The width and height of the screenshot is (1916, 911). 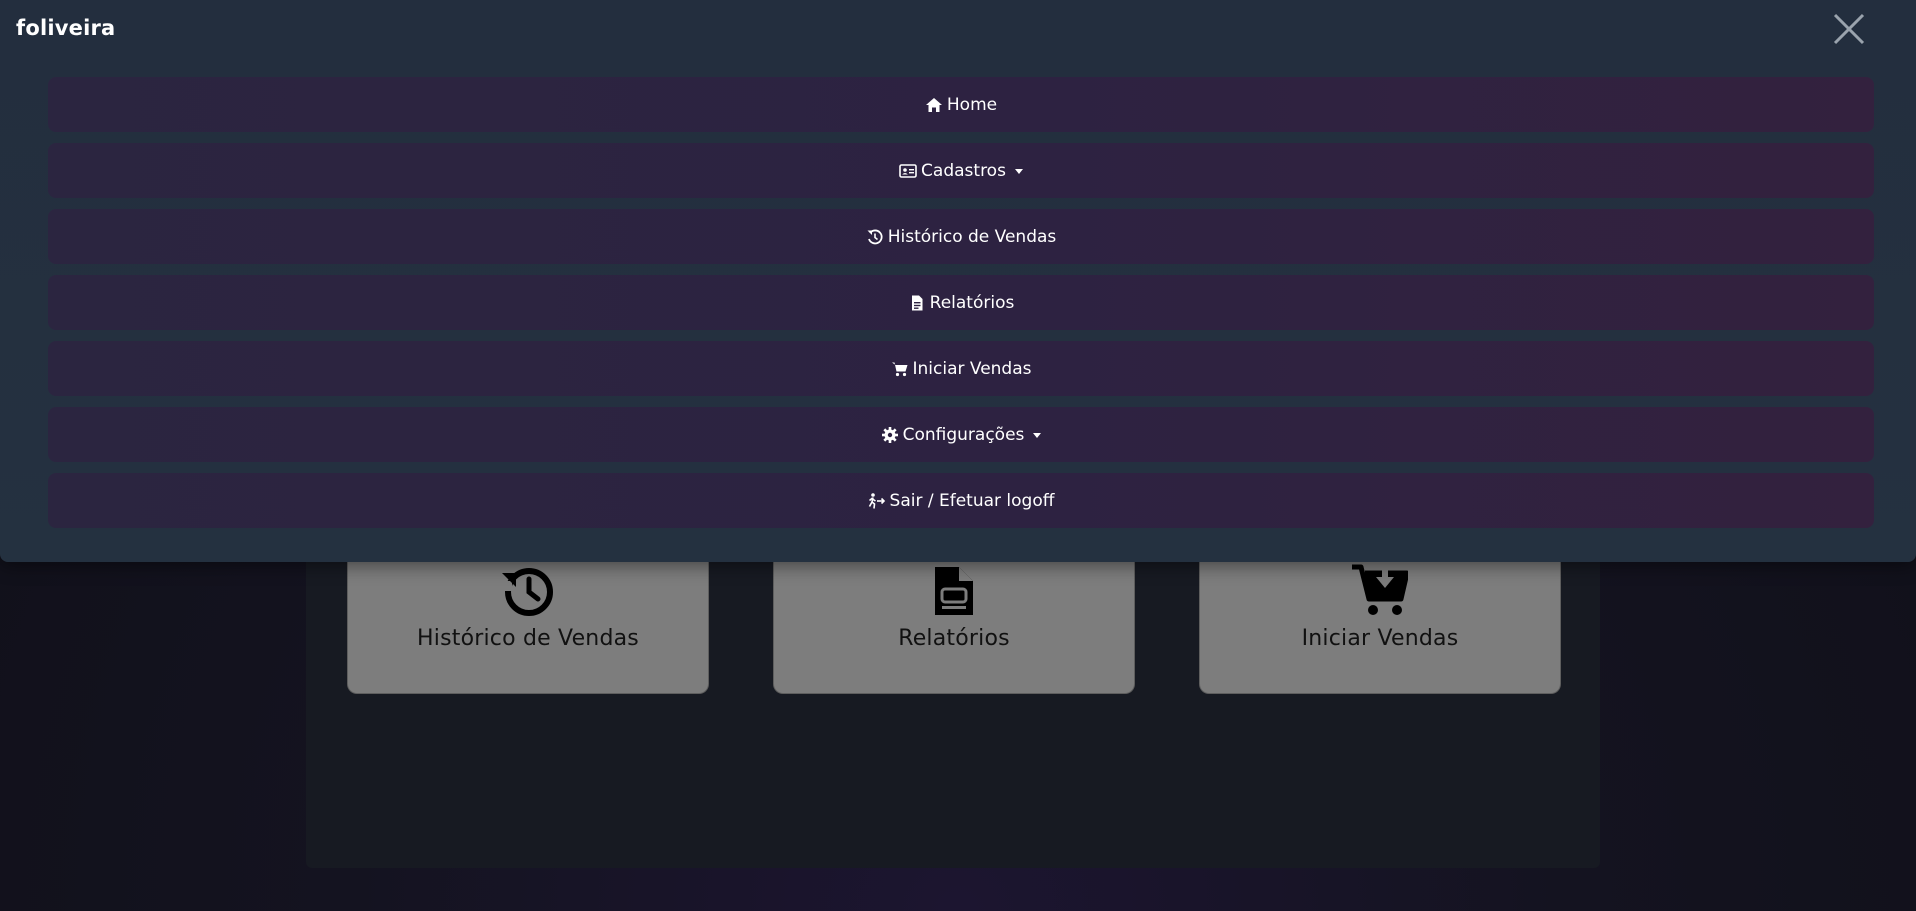 I want to click on id-card-icon, so click(x=908, y=170).